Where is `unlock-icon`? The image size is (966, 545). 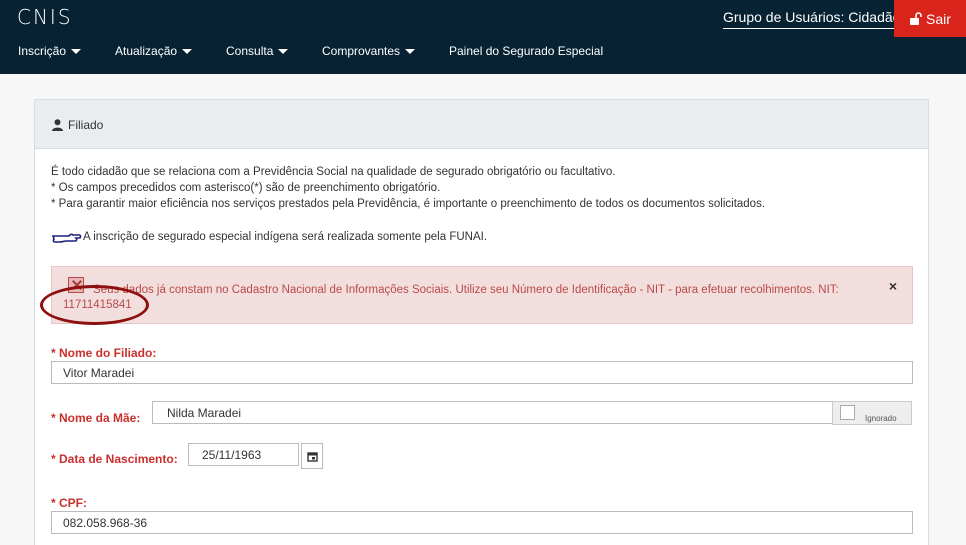 unlock-icon is located at coordinates (916, 18).